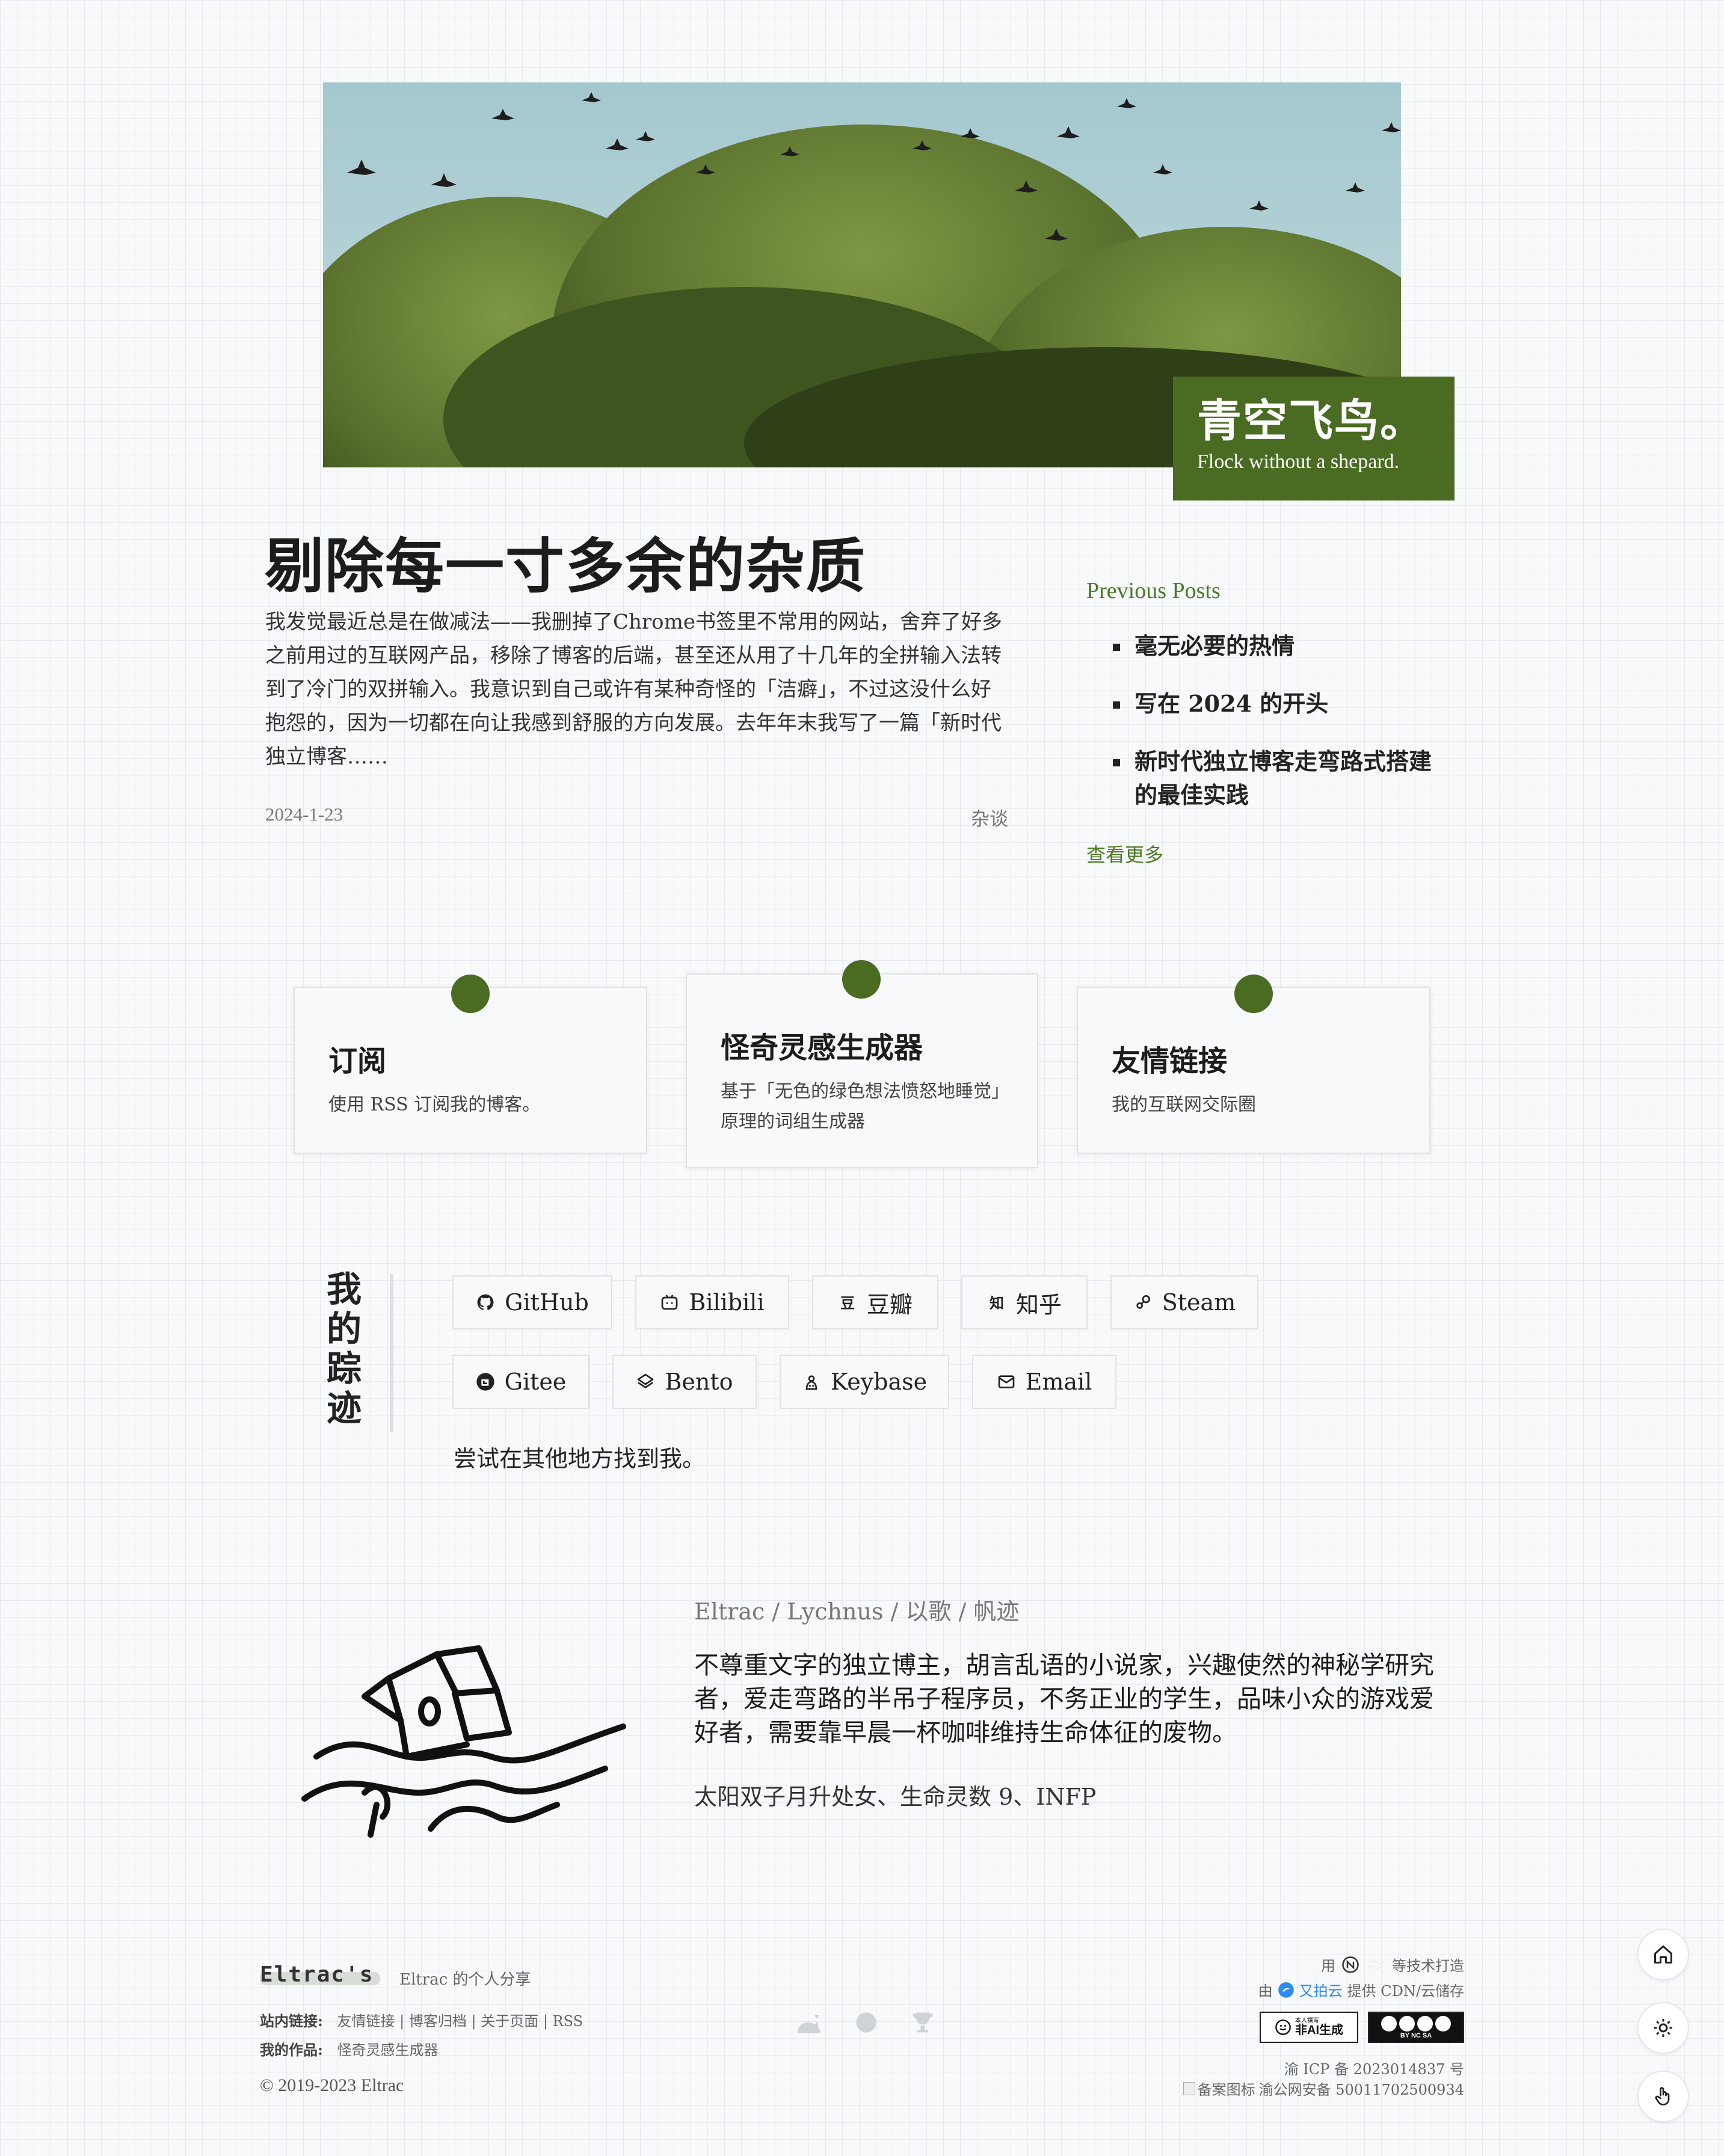 Image resolution: width=1724 pixels, height=2156 pixels. I want to click on gitee-link: Gitee, so click(521, 1382).